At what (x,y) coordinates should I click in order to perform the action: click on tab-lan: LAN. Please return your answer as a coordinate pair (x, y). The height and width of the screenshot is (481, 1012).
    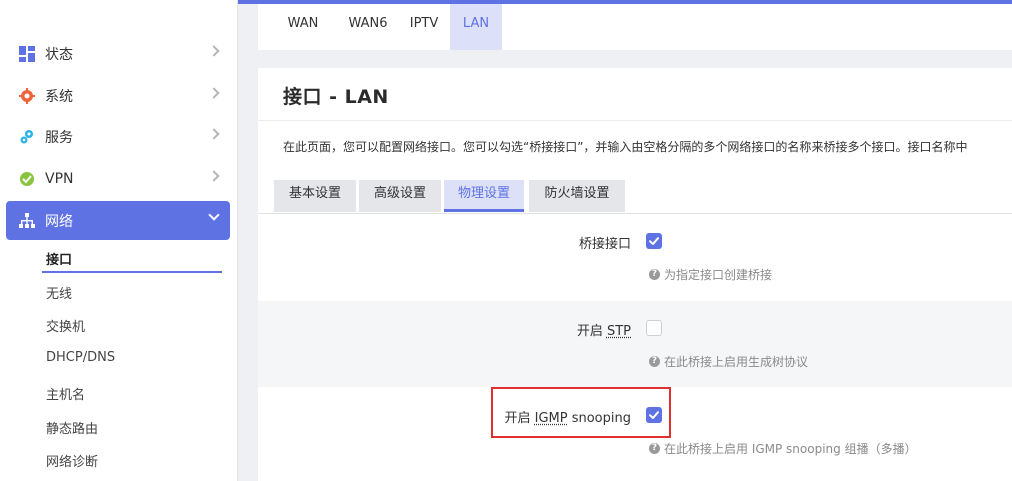
    Looking at the image, I should click on (476, 27).